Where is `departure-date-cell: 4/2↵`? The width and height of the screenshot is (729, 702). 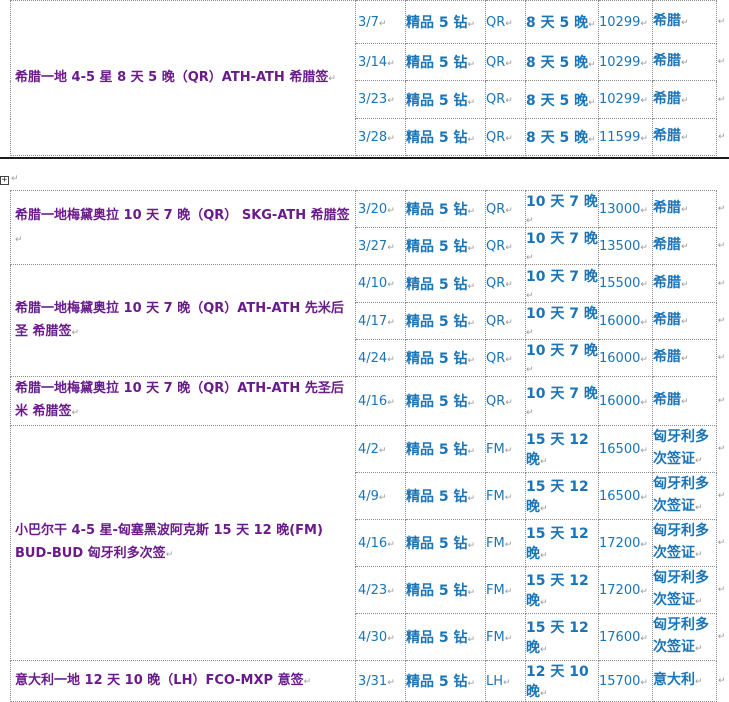 departure-date-cell: 4/2↵ is located at coordinates (380, 449).